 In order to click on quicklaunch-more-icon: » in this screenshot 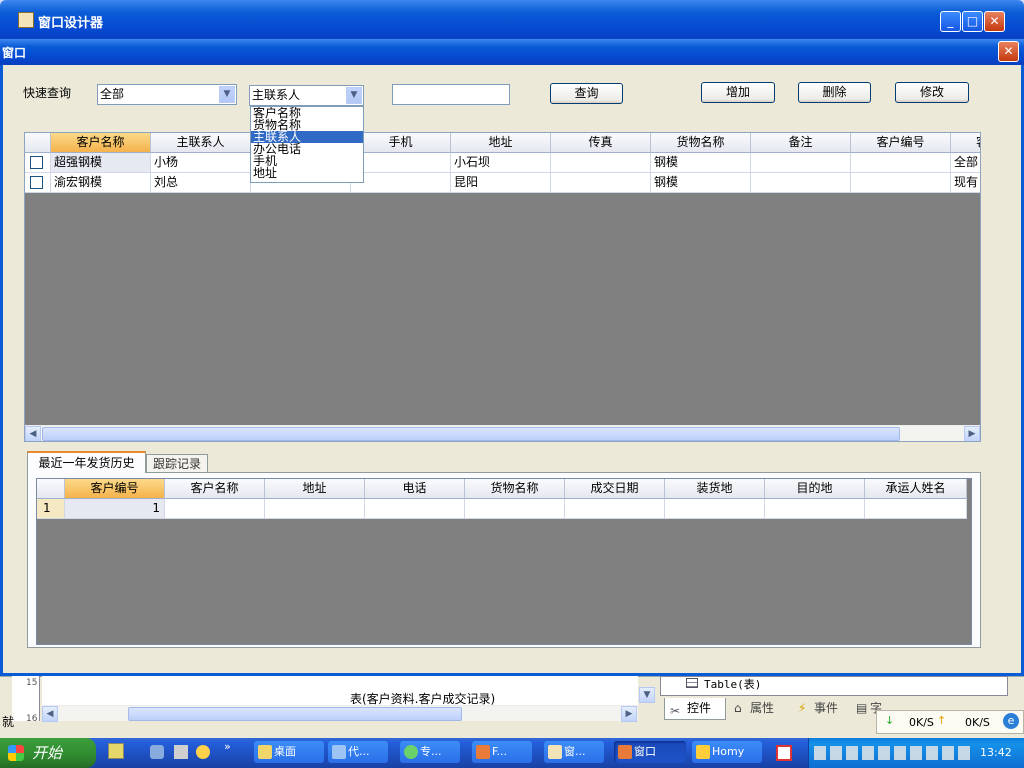, I will do `click(227, 746)`.